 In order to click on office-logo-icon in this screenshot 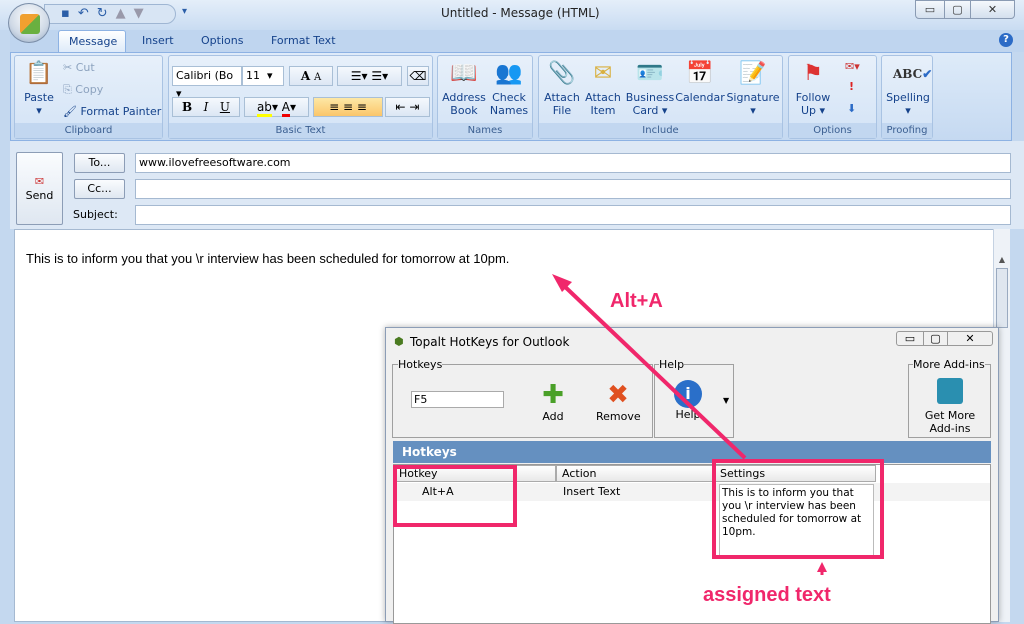, I will do `click(30, 24)`.